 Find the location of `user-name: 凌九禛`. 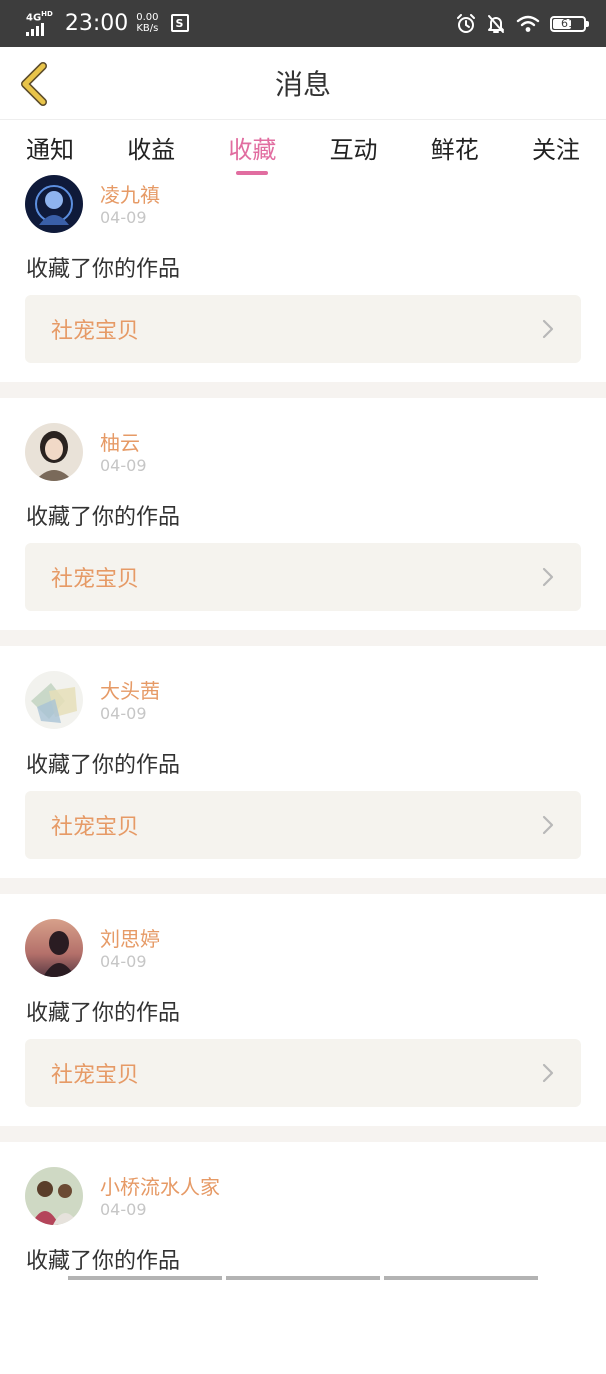

user-name: 凌九禛 is located at coordinates (130, 193).